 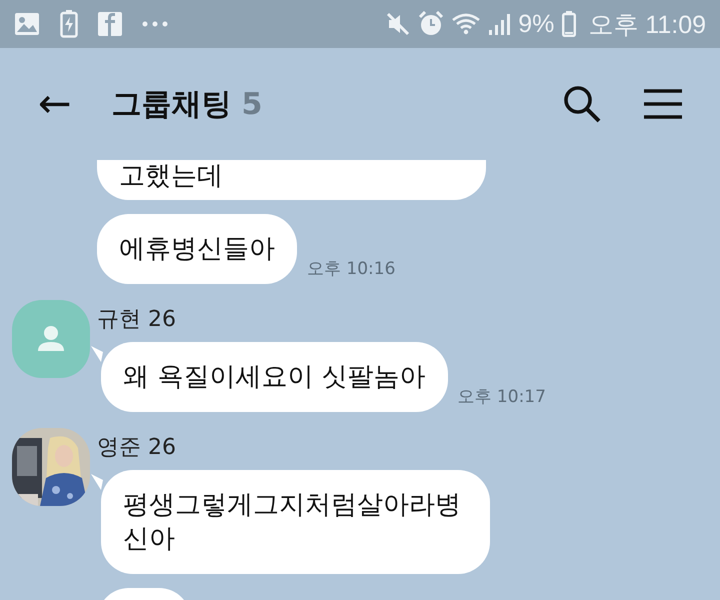 What do you see at coordinates (431, 24) in the screenshot?
I see `alarm-icon` at bounding box center [431, 24].